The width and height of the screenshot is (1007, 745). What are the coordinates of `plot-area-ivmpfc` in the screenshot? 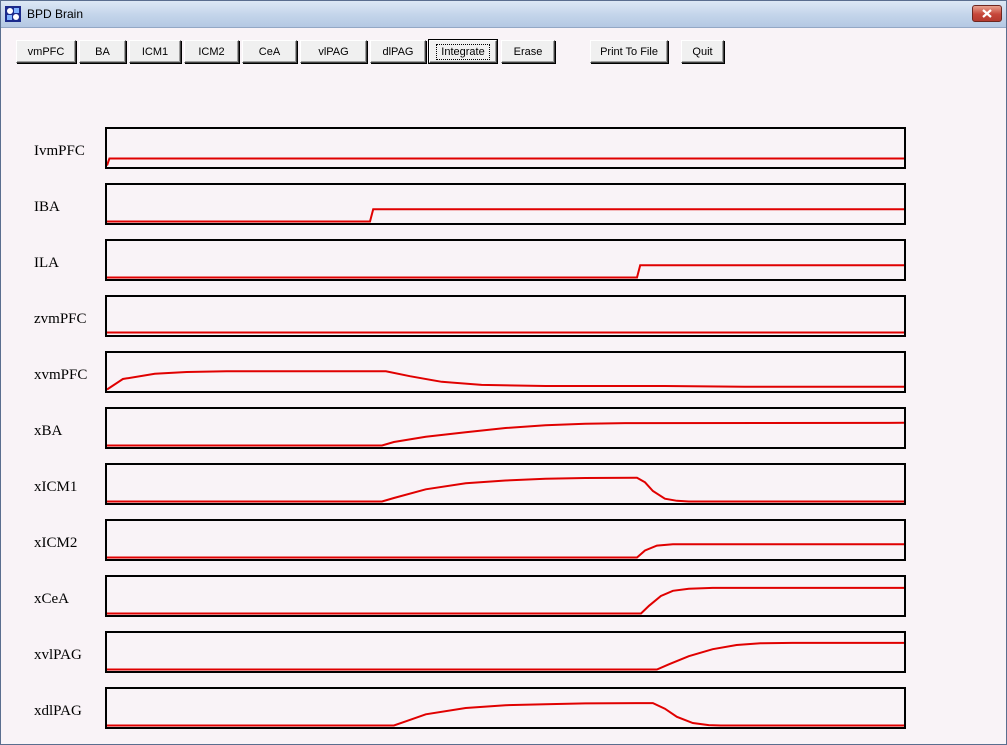 It's located at (505, 161).